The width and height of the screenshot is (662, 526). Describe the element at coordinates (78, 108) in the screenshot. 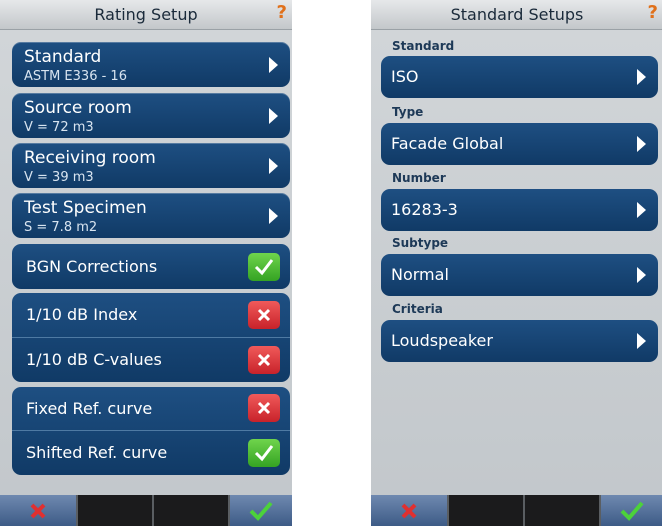

I see `source-room-label: Source room` at that location.